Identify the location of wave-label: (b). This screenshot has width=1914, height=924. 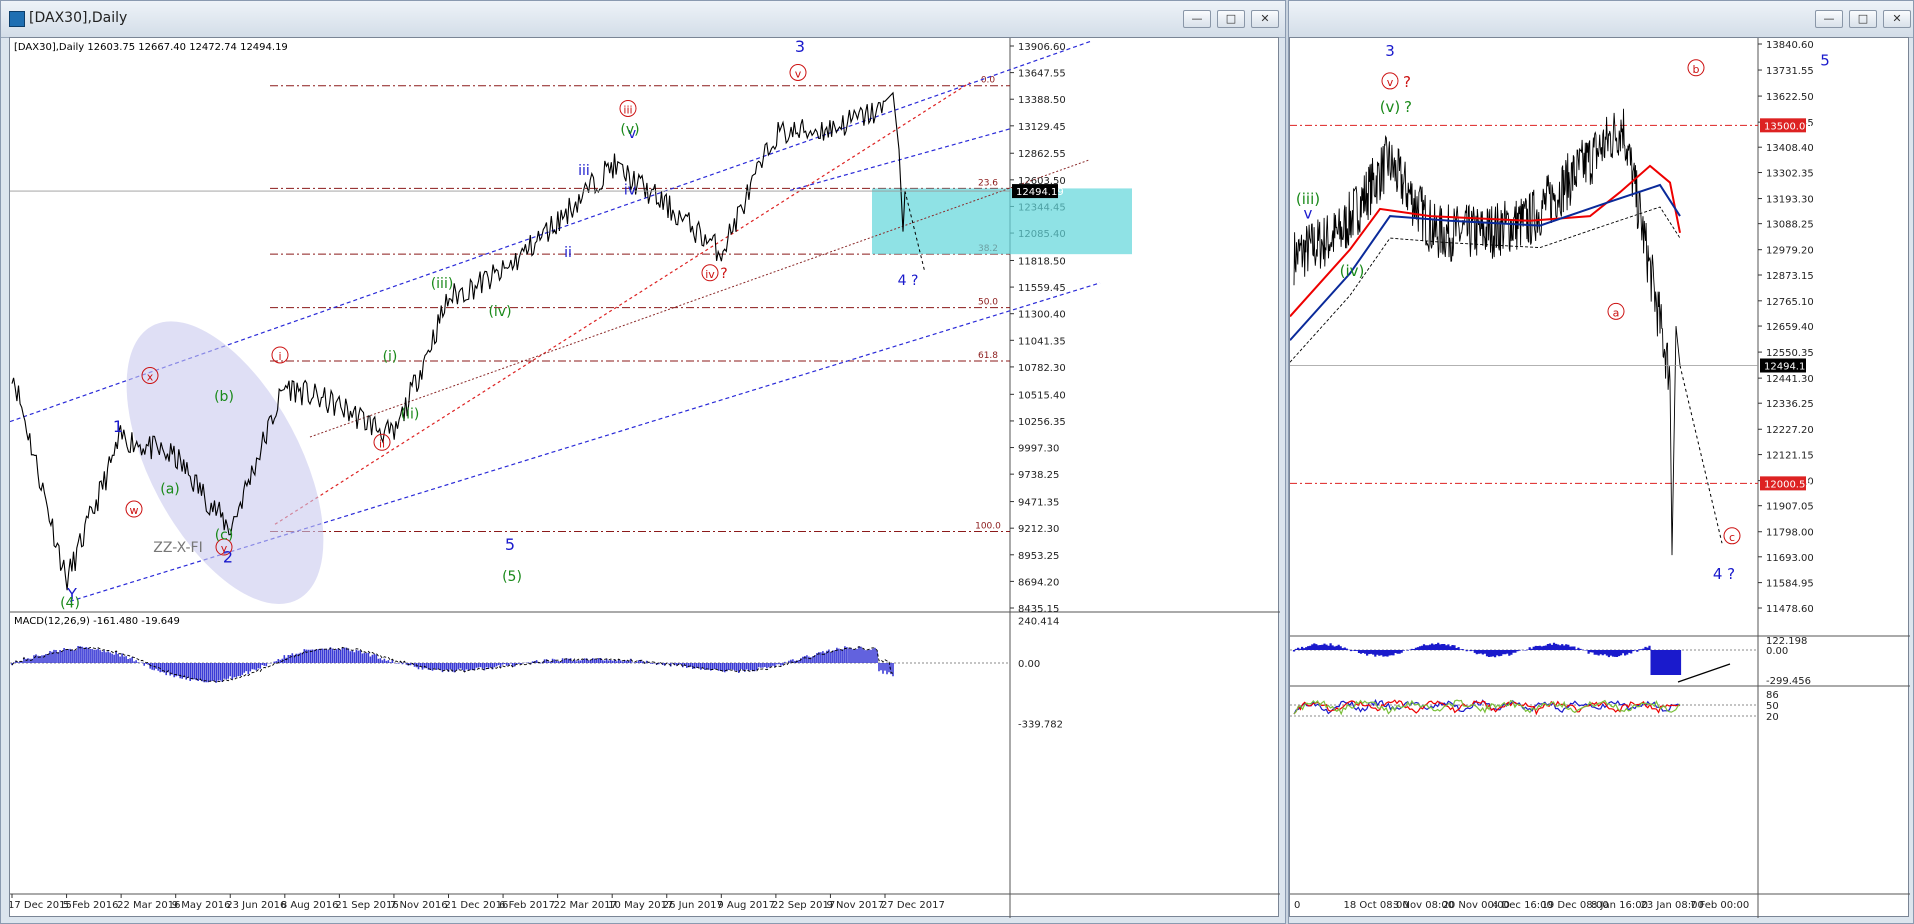
(224, 397).